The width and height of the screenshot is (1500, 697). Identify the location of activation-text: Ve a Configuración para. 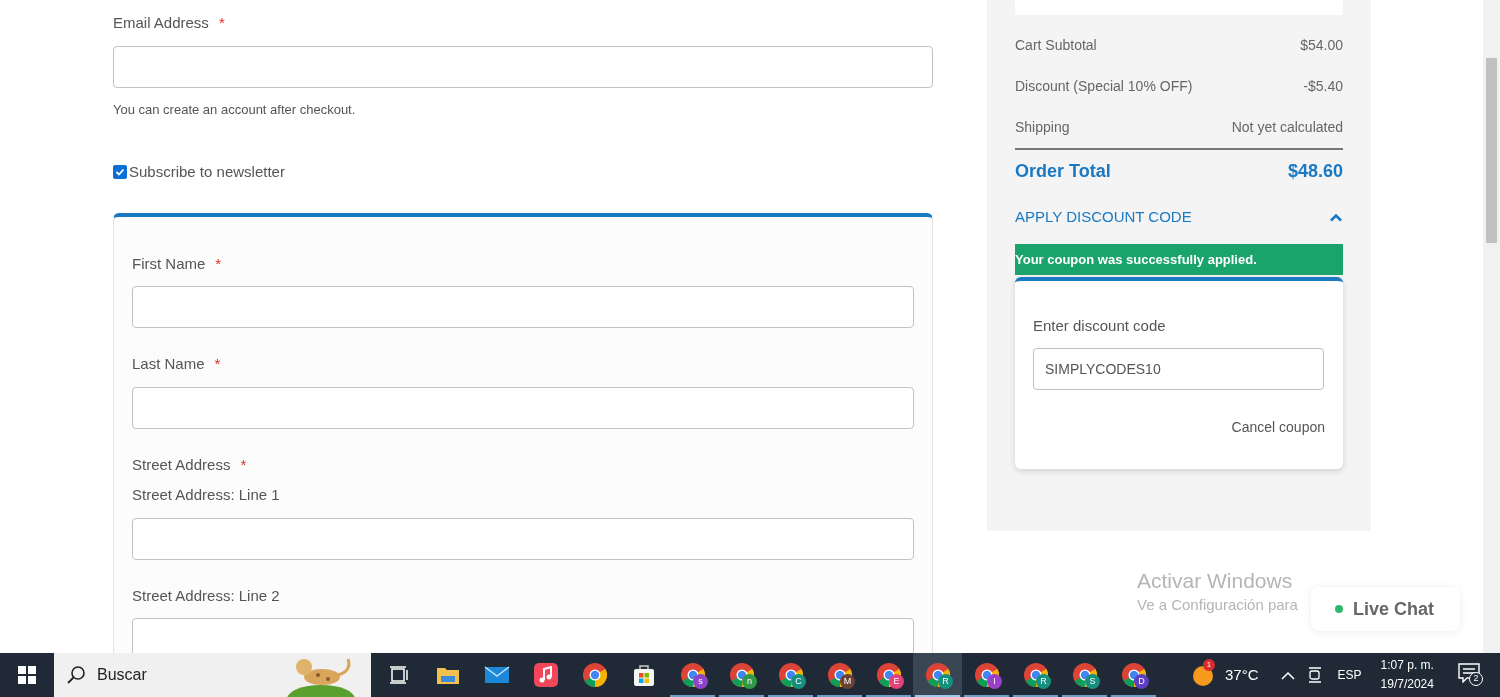
(1217, 605).